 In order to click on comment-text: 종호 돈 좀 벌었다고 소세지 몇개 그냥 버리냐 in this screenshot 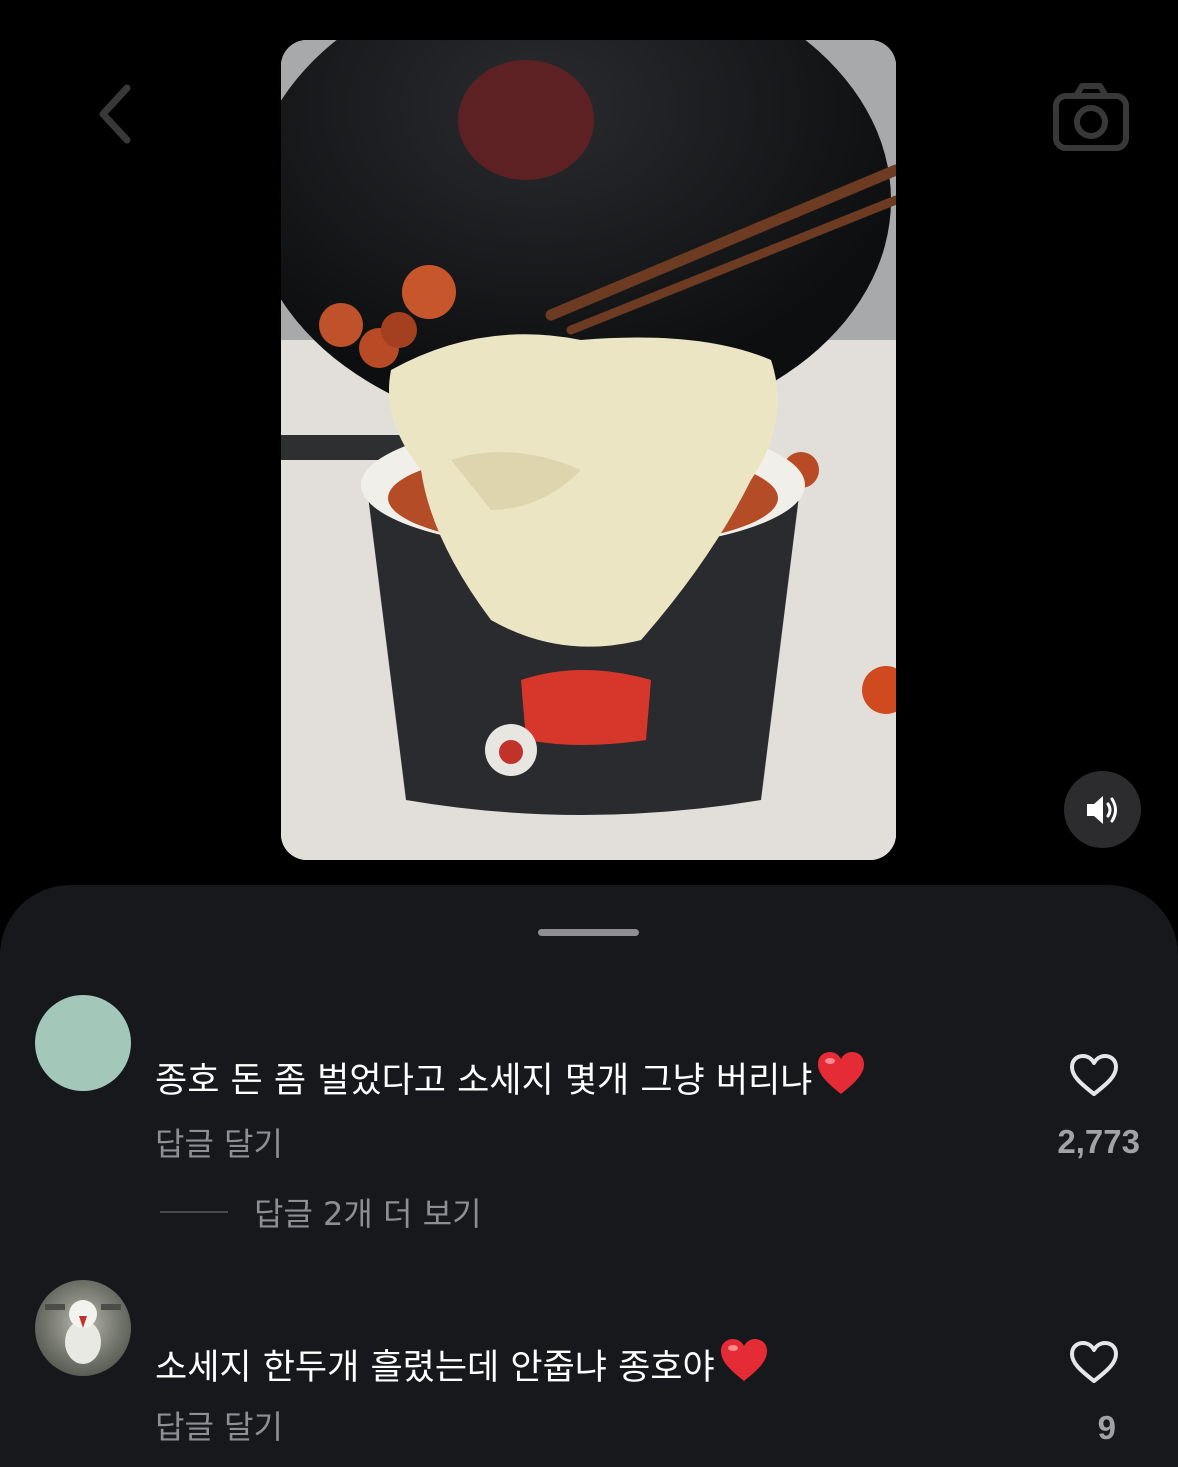, I will do `click(510, 1077)`.